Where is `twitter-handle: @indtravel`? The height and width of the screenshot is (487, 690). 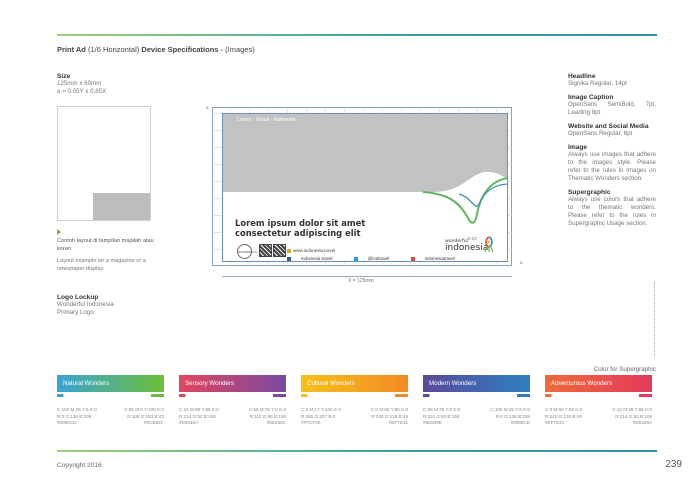 twitter-handle: @indtravel is located at coordinates (376, 258).